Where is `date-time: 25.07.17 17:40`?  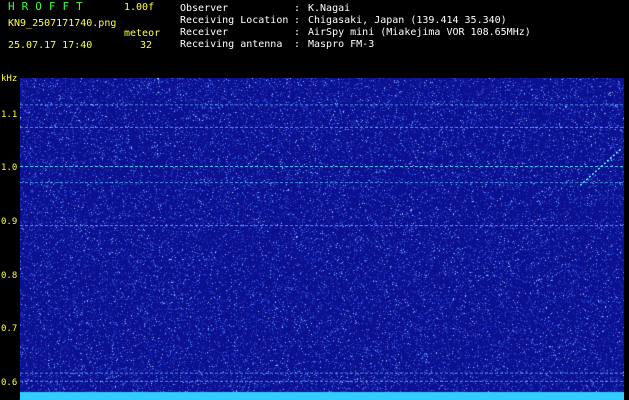
date-time: 25.07.17 17:40 is located at coordinates (50, 45).